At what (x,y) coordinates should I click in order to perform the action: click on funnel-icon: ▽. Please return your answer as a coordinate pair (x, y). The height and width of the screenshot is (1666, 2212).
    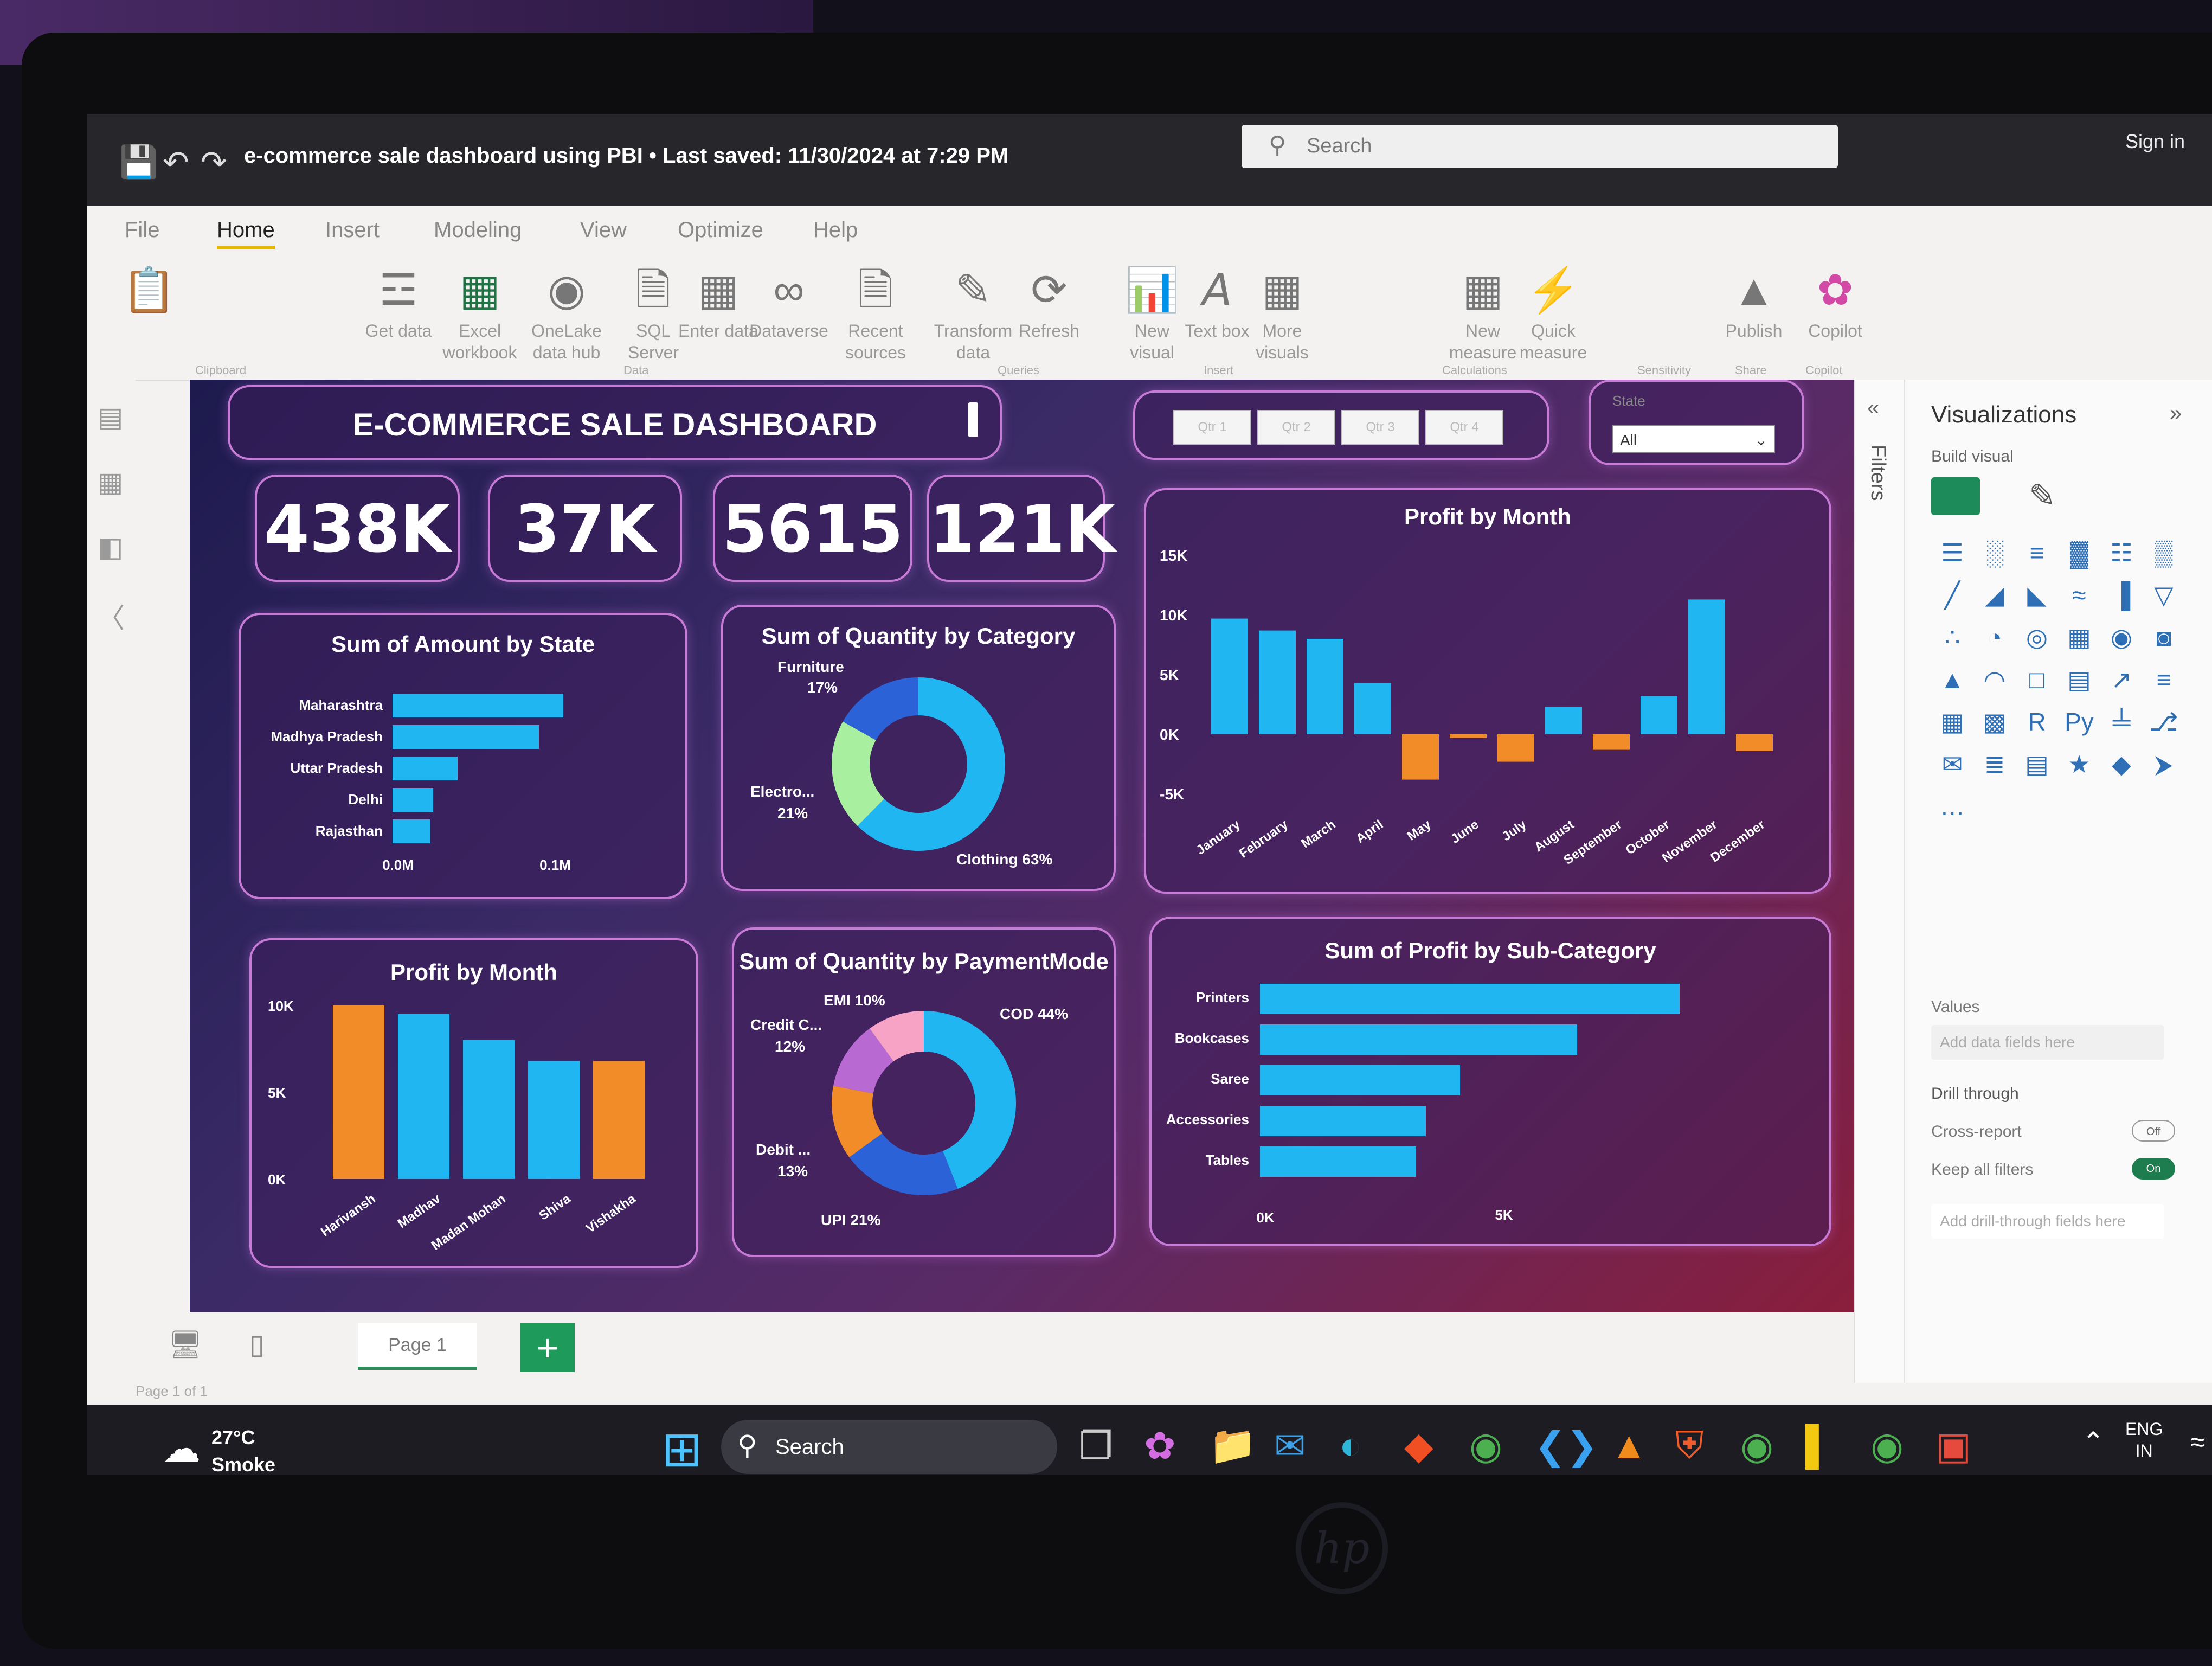
    Looking at the image, I should click on (2164, 595).